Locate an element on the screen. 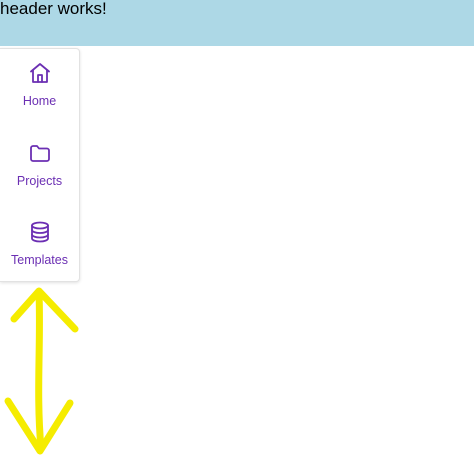 The width and height of the screenshot is (474, 475). header-bar: header works! is located at coordinates (237, 23).